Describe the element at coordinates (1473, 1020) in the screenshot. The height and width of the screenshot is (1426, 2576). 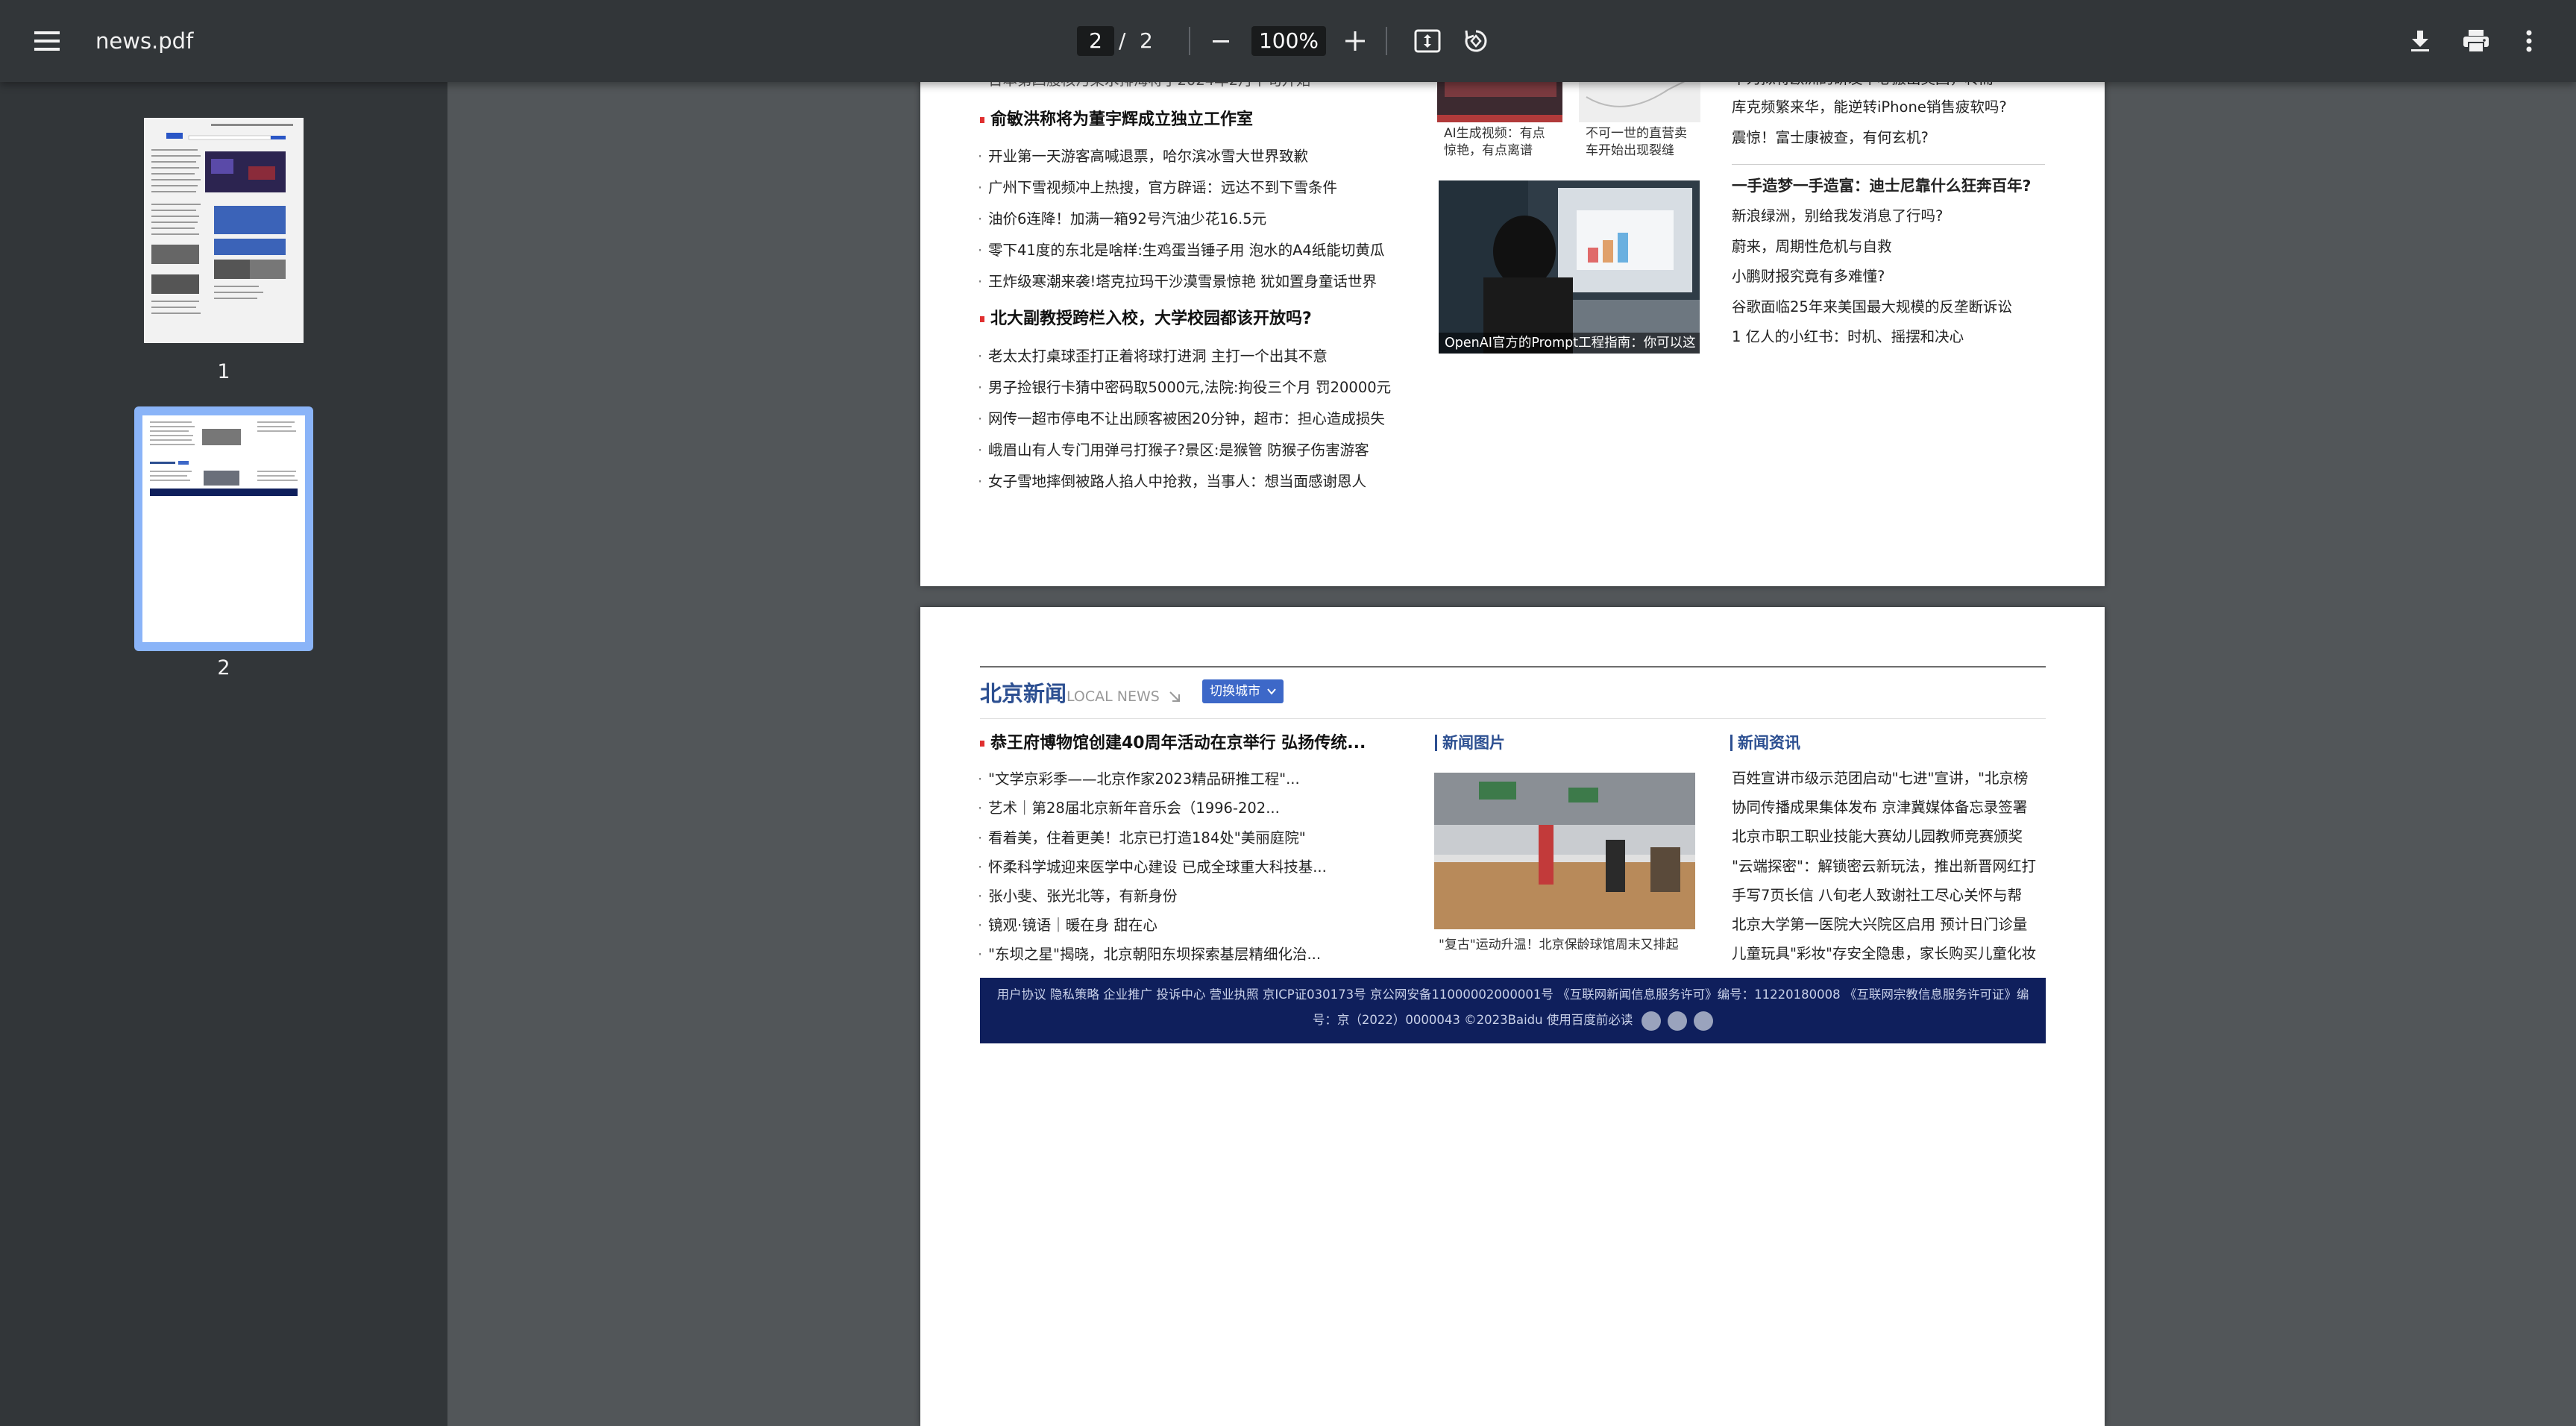
I see `footer-copyright-text: 号：京（2022）0000043 ©2023Baidu 使用百度前必读` at that location.